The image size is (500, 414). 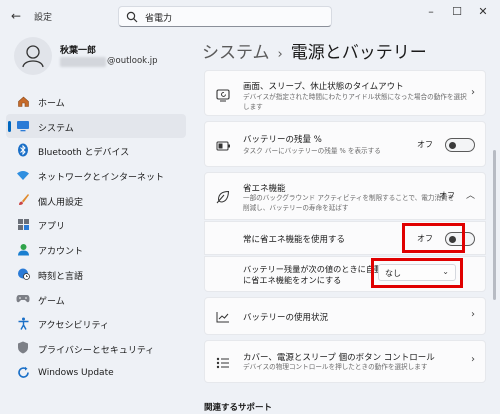 What do you see at coordinates (96, 224) in the screenshot?
I see `sidebar-item-apps: アプリ` at bounding box center [96, 224].